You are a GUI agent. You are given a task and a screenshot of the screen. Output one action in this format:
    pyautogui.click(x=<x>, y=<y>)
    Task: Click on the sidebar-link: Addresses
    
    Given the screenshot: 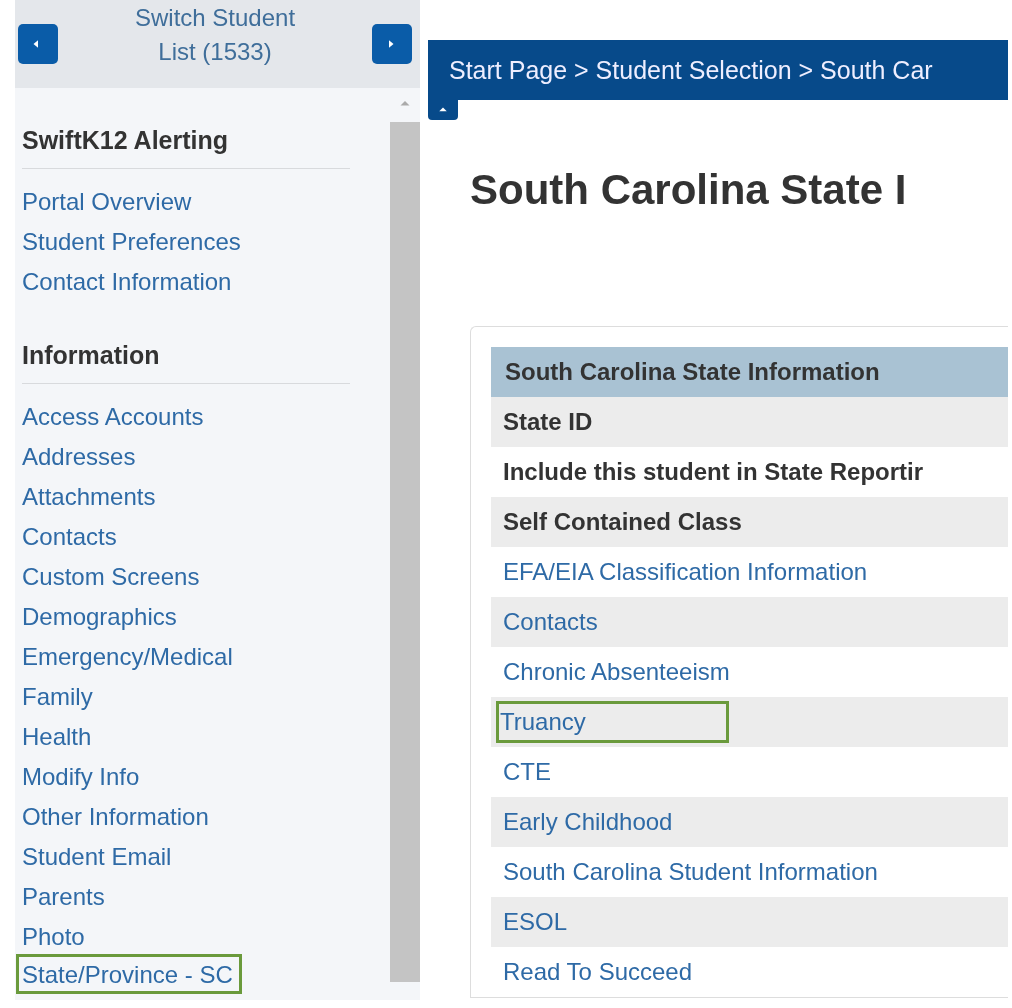 What is the action you would take?
    pyautogui.click(x=77, y=454)
    